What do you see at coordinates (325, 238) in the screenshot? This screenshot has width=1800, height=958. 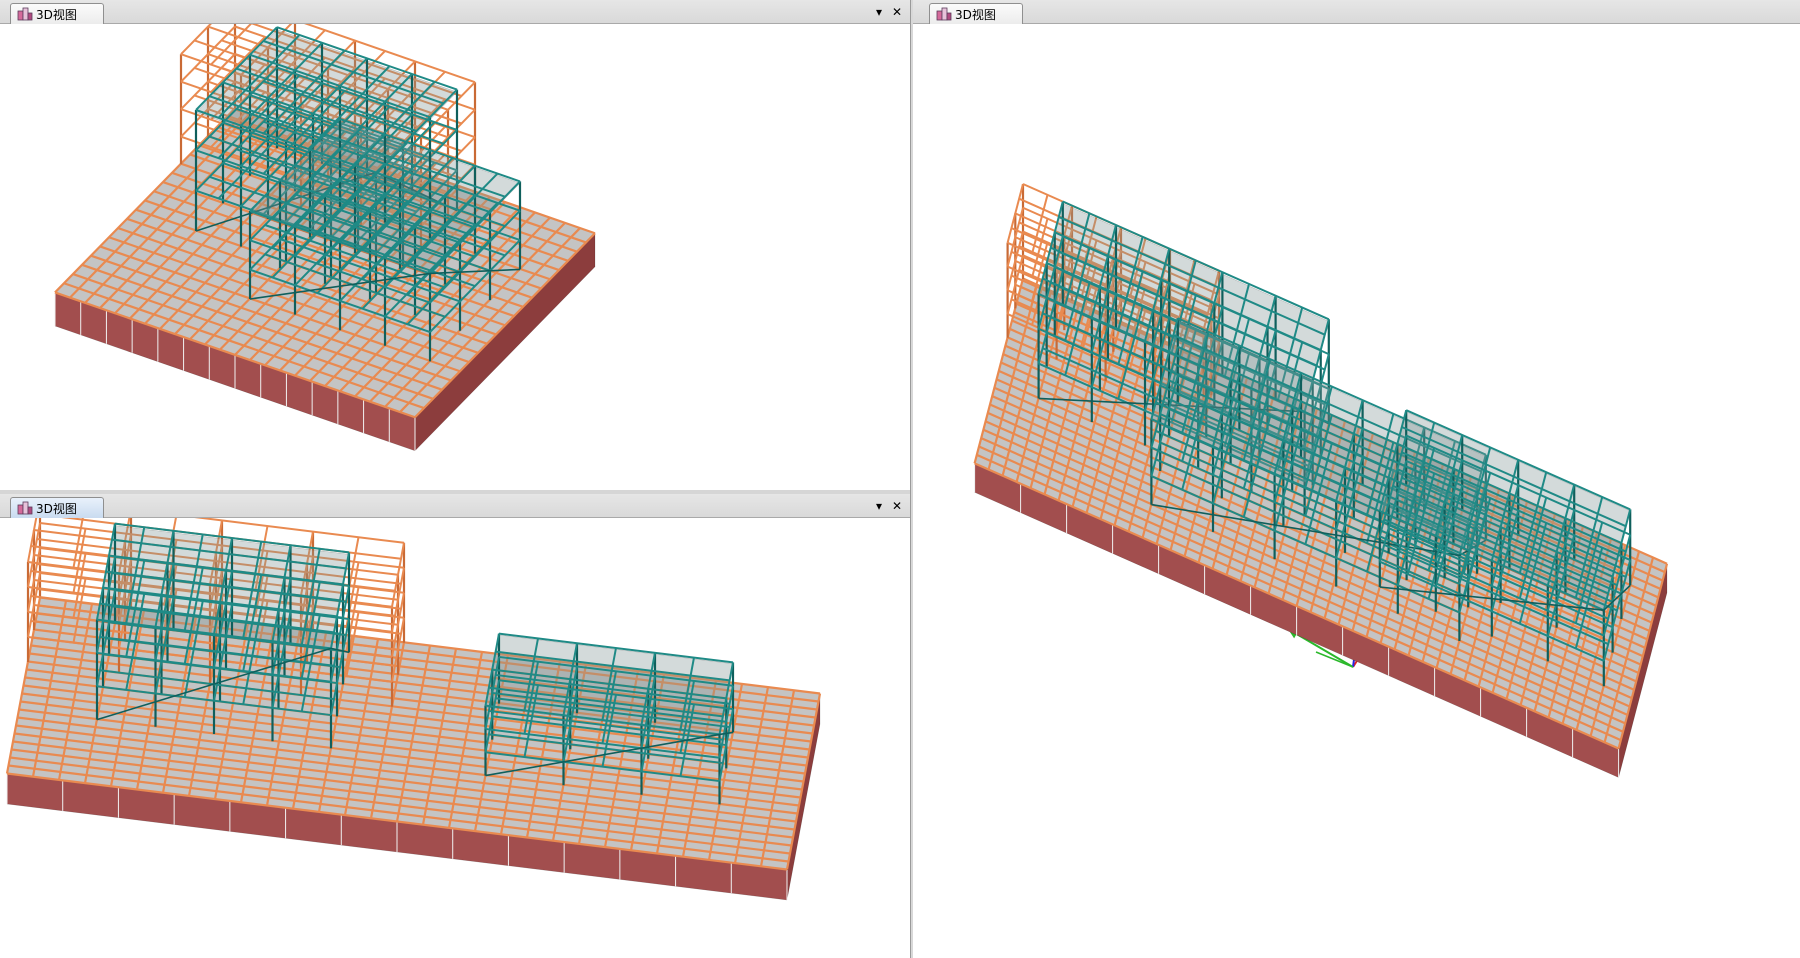 I see `structural-model-render` at bounding box center [325, 238].